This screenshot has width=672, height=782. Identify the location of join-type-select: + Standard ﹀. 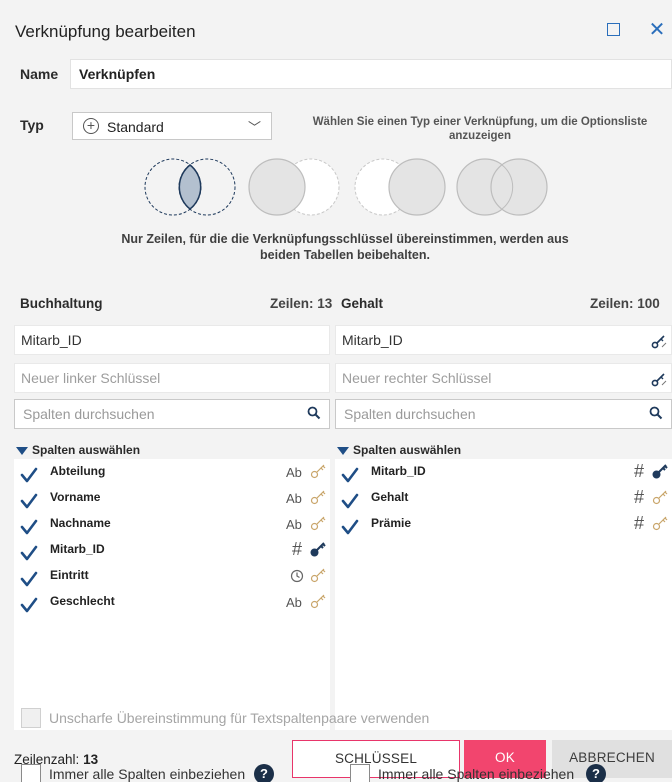
(172, 126).